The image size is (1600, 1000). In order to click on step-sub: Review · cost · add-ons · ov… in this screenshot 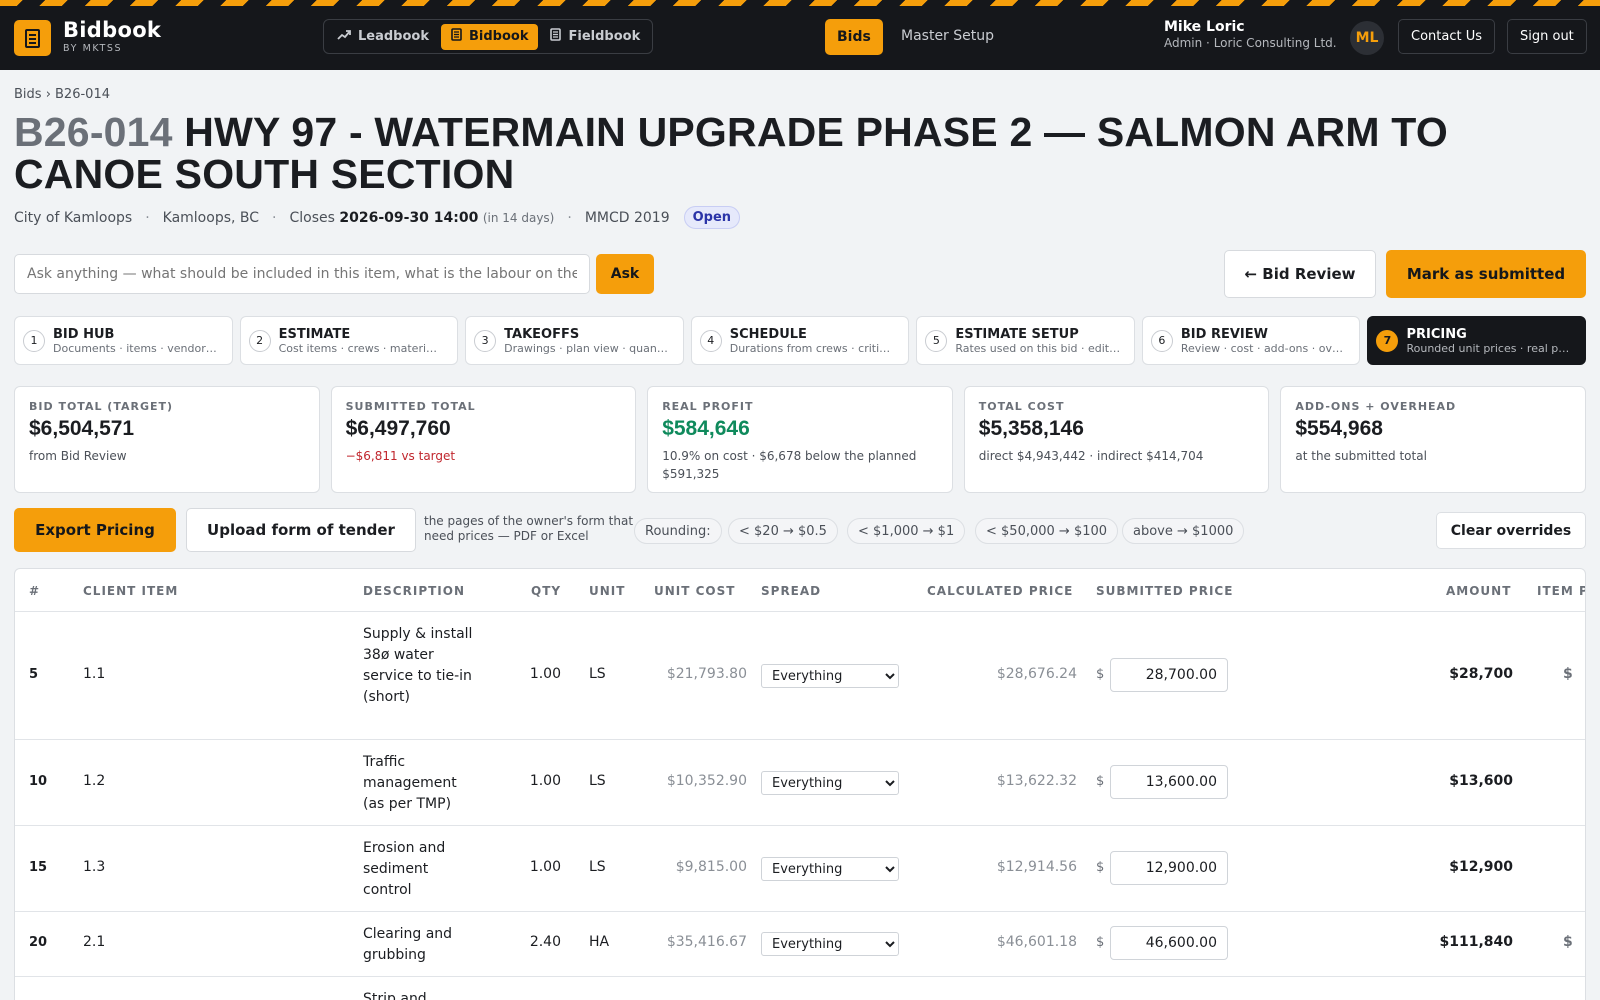, I will do `click(1261, 348)`.